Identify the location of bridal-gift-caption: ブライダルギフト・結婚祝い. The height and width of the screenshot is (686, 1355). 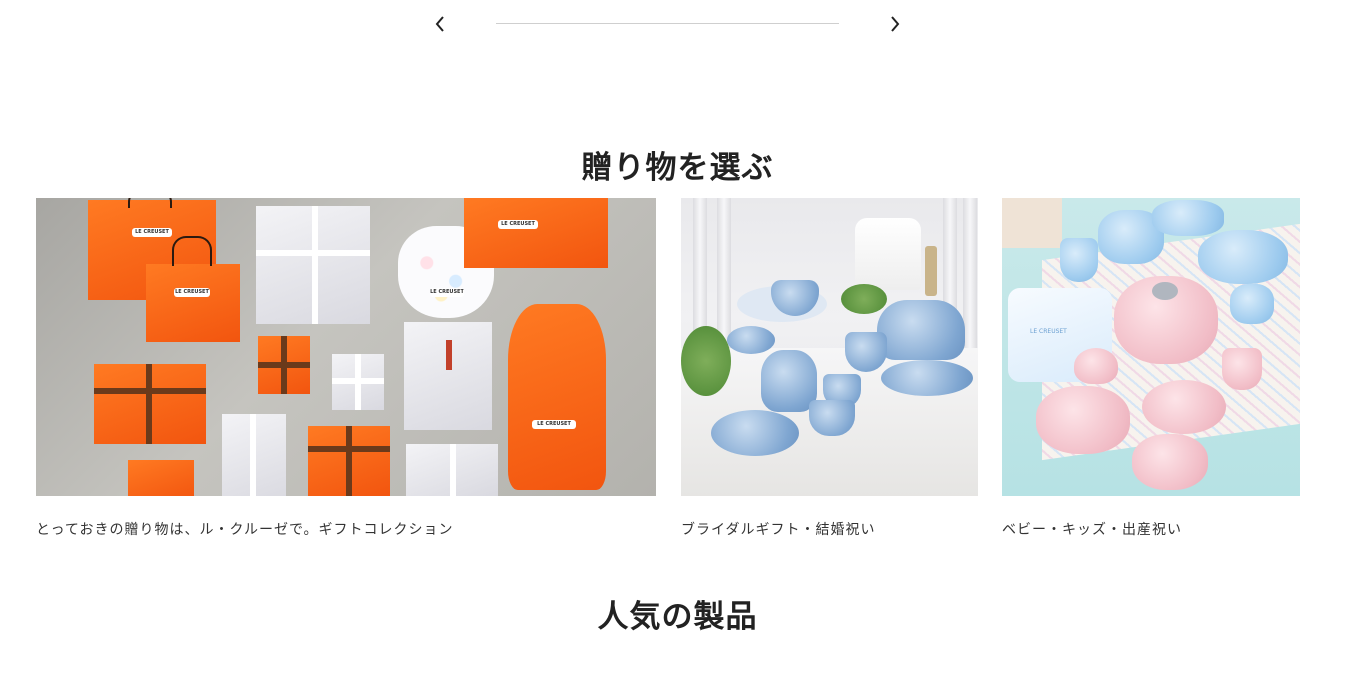
(778, 530).